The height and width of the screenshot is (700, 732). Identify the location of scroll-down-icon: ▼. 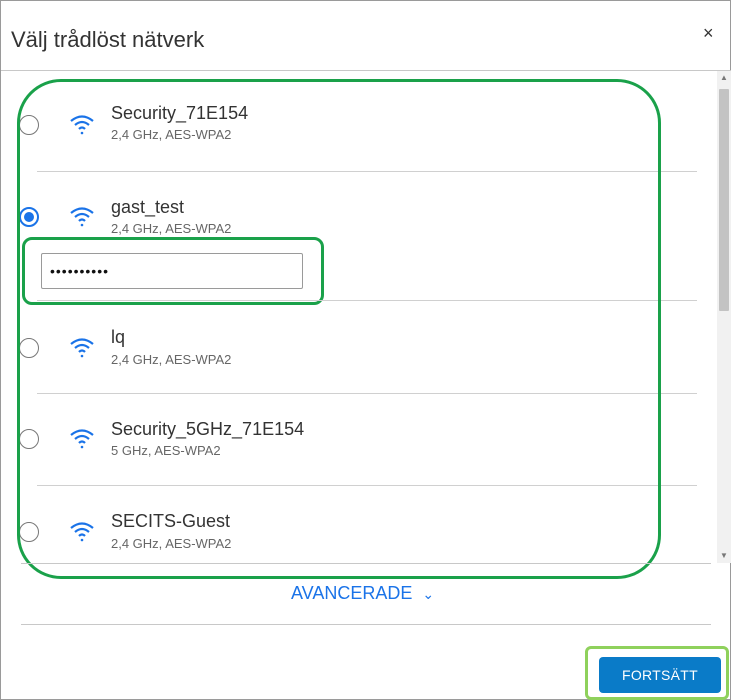
(724, 556).